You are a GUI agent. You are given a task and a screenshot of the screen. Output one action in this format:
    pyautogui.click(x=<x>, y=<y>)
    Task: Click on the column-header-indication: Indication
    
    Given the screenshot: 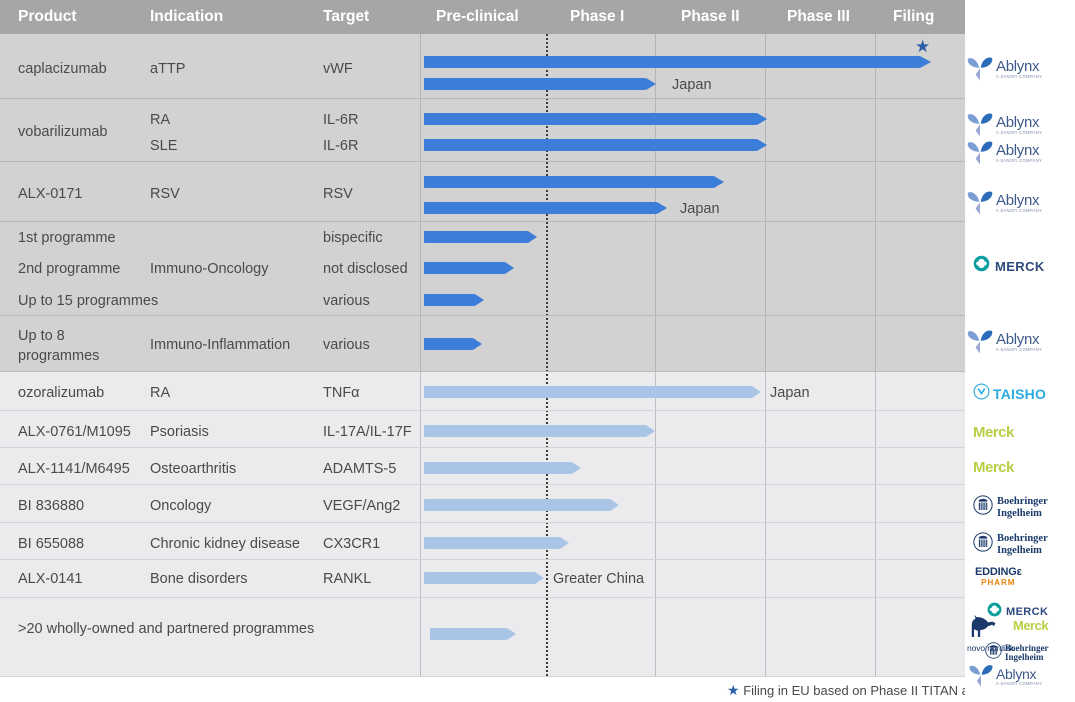 What is the action you would take?
    pyautogui.click(x=187, y=16)
    